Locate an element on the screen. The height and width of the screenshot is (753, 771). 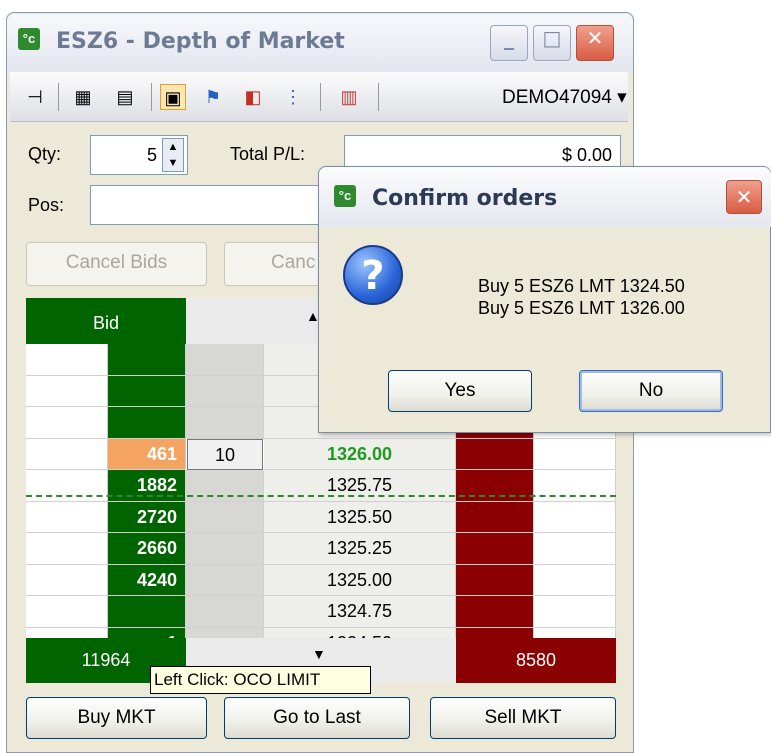
ladder-center-icon: ⋮ is located at coordinates (293, 97).